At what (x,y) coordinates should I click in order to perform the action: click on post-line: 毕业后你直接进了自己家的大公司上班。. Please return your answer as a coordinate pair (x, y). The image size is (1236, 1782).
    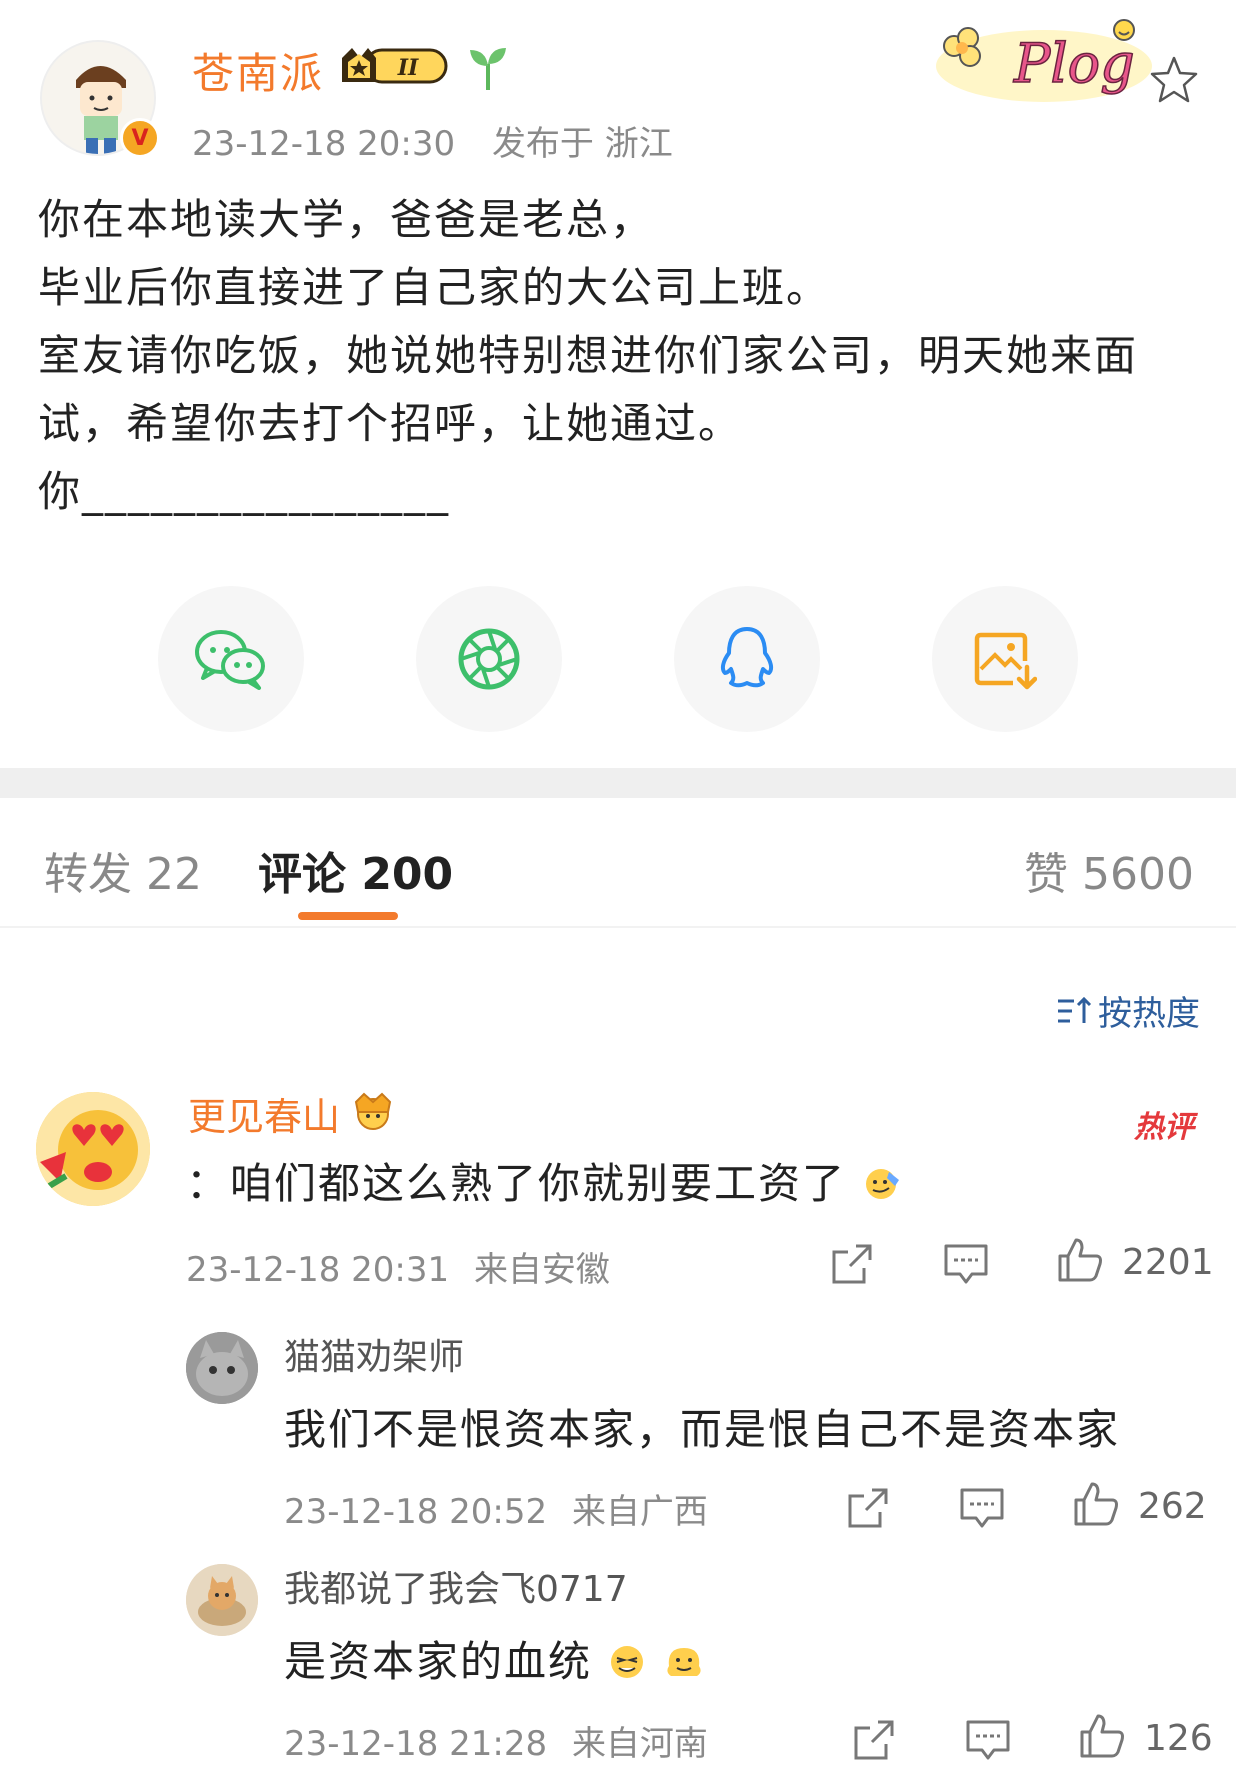
    Looking at the image, I should click on (434, 287).